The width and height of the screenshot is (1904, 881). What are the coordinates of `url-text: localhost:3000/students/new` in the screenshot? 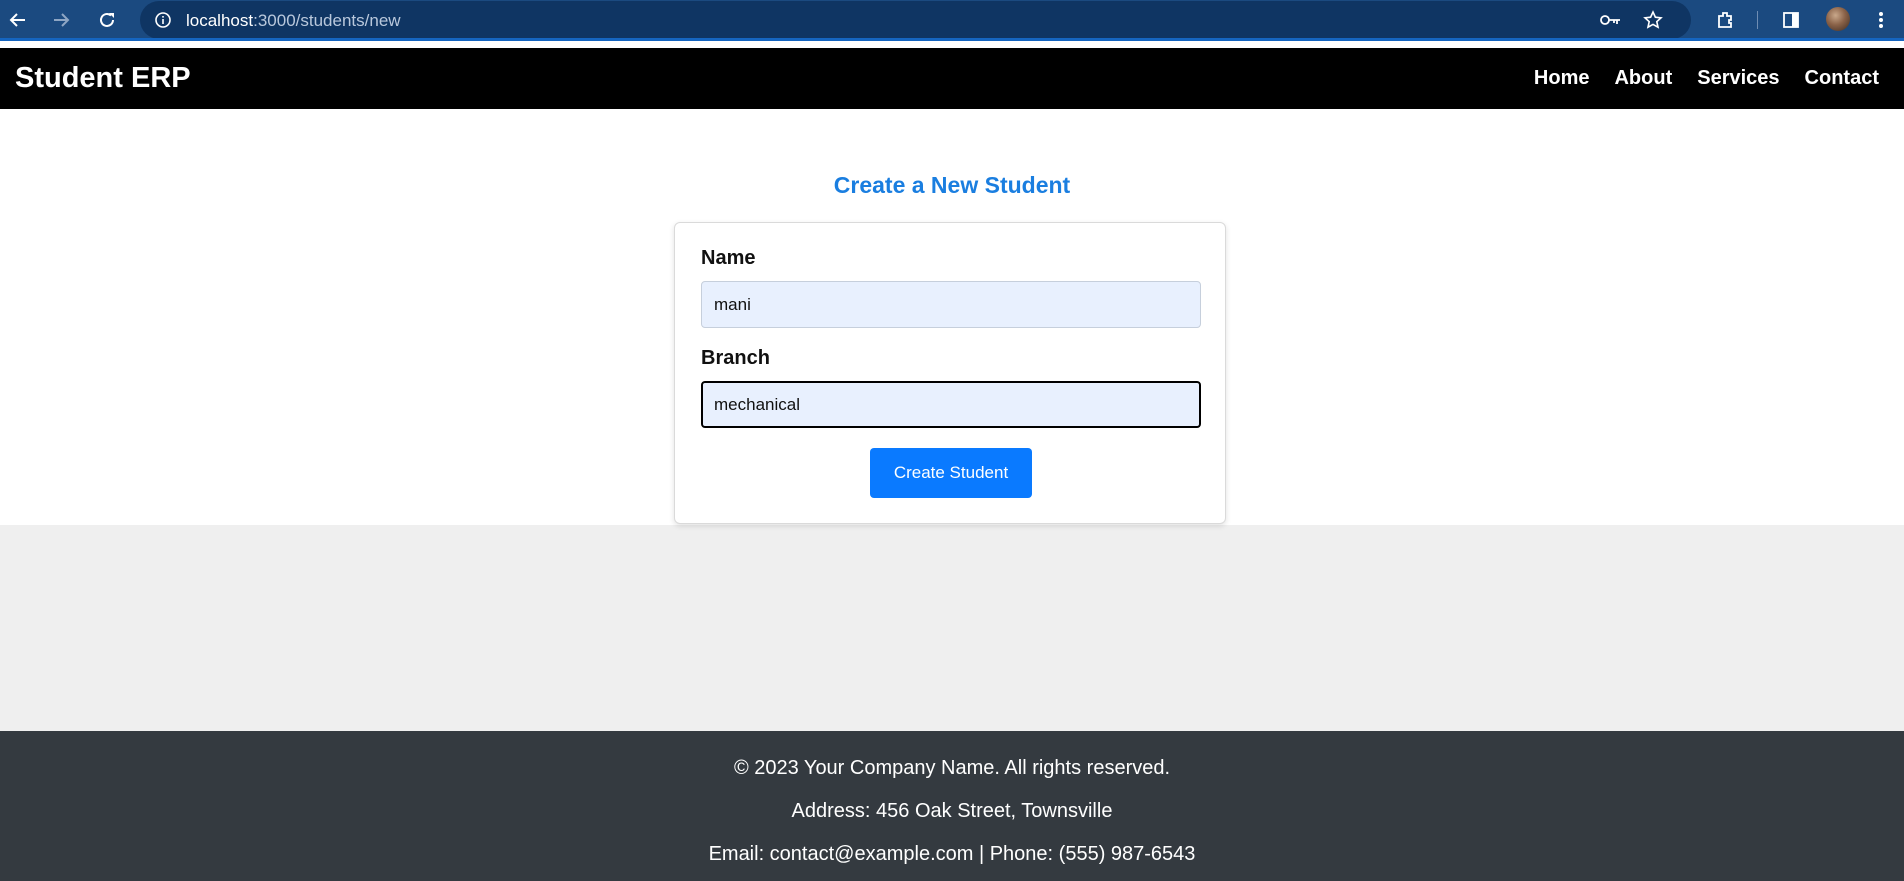 It's located at (293, 21).